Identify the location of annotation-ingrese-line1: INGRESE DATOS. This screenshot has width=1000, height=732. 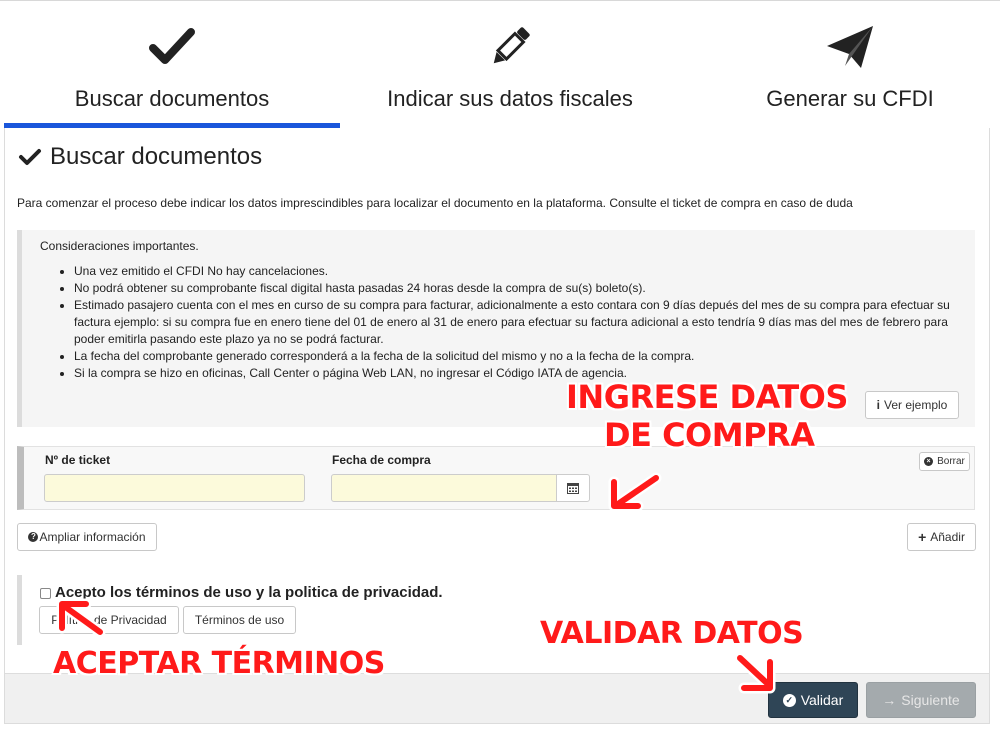
(707, 397).